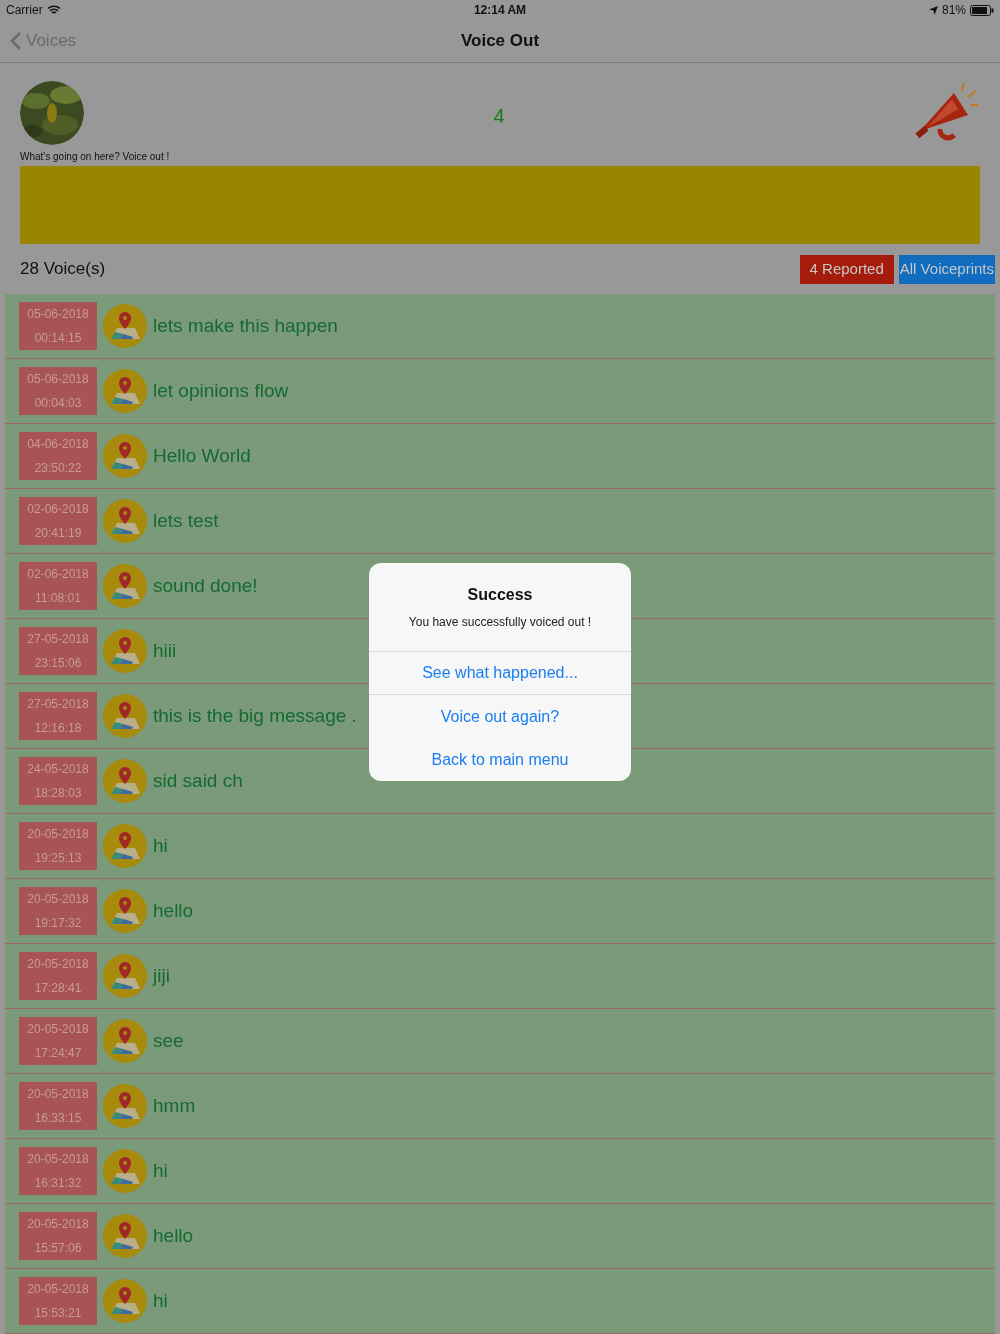  What do you see at coordinates (53, 10) in the screenshot?
I see `wifi-icon` at bounding box center [53, 10].